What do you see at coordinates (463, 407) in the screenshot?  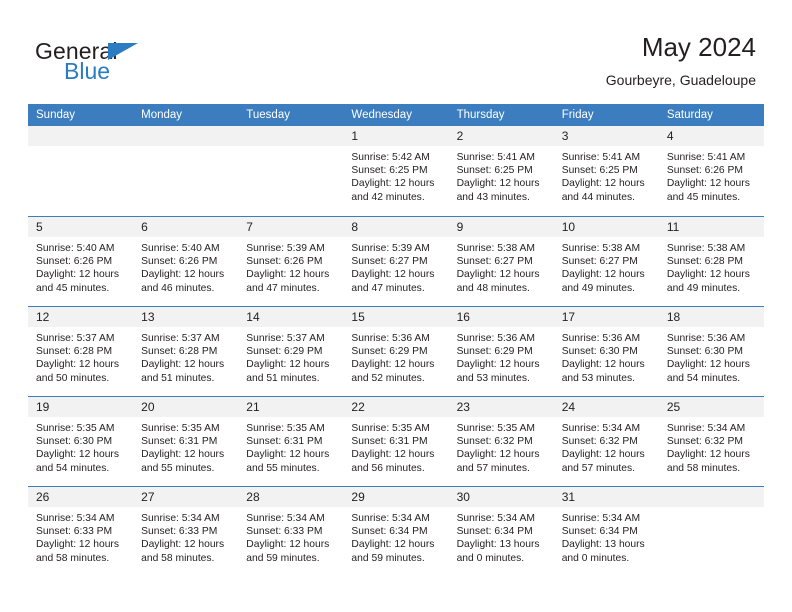 I see `day-number: 23` at bounding box center [463, 407].